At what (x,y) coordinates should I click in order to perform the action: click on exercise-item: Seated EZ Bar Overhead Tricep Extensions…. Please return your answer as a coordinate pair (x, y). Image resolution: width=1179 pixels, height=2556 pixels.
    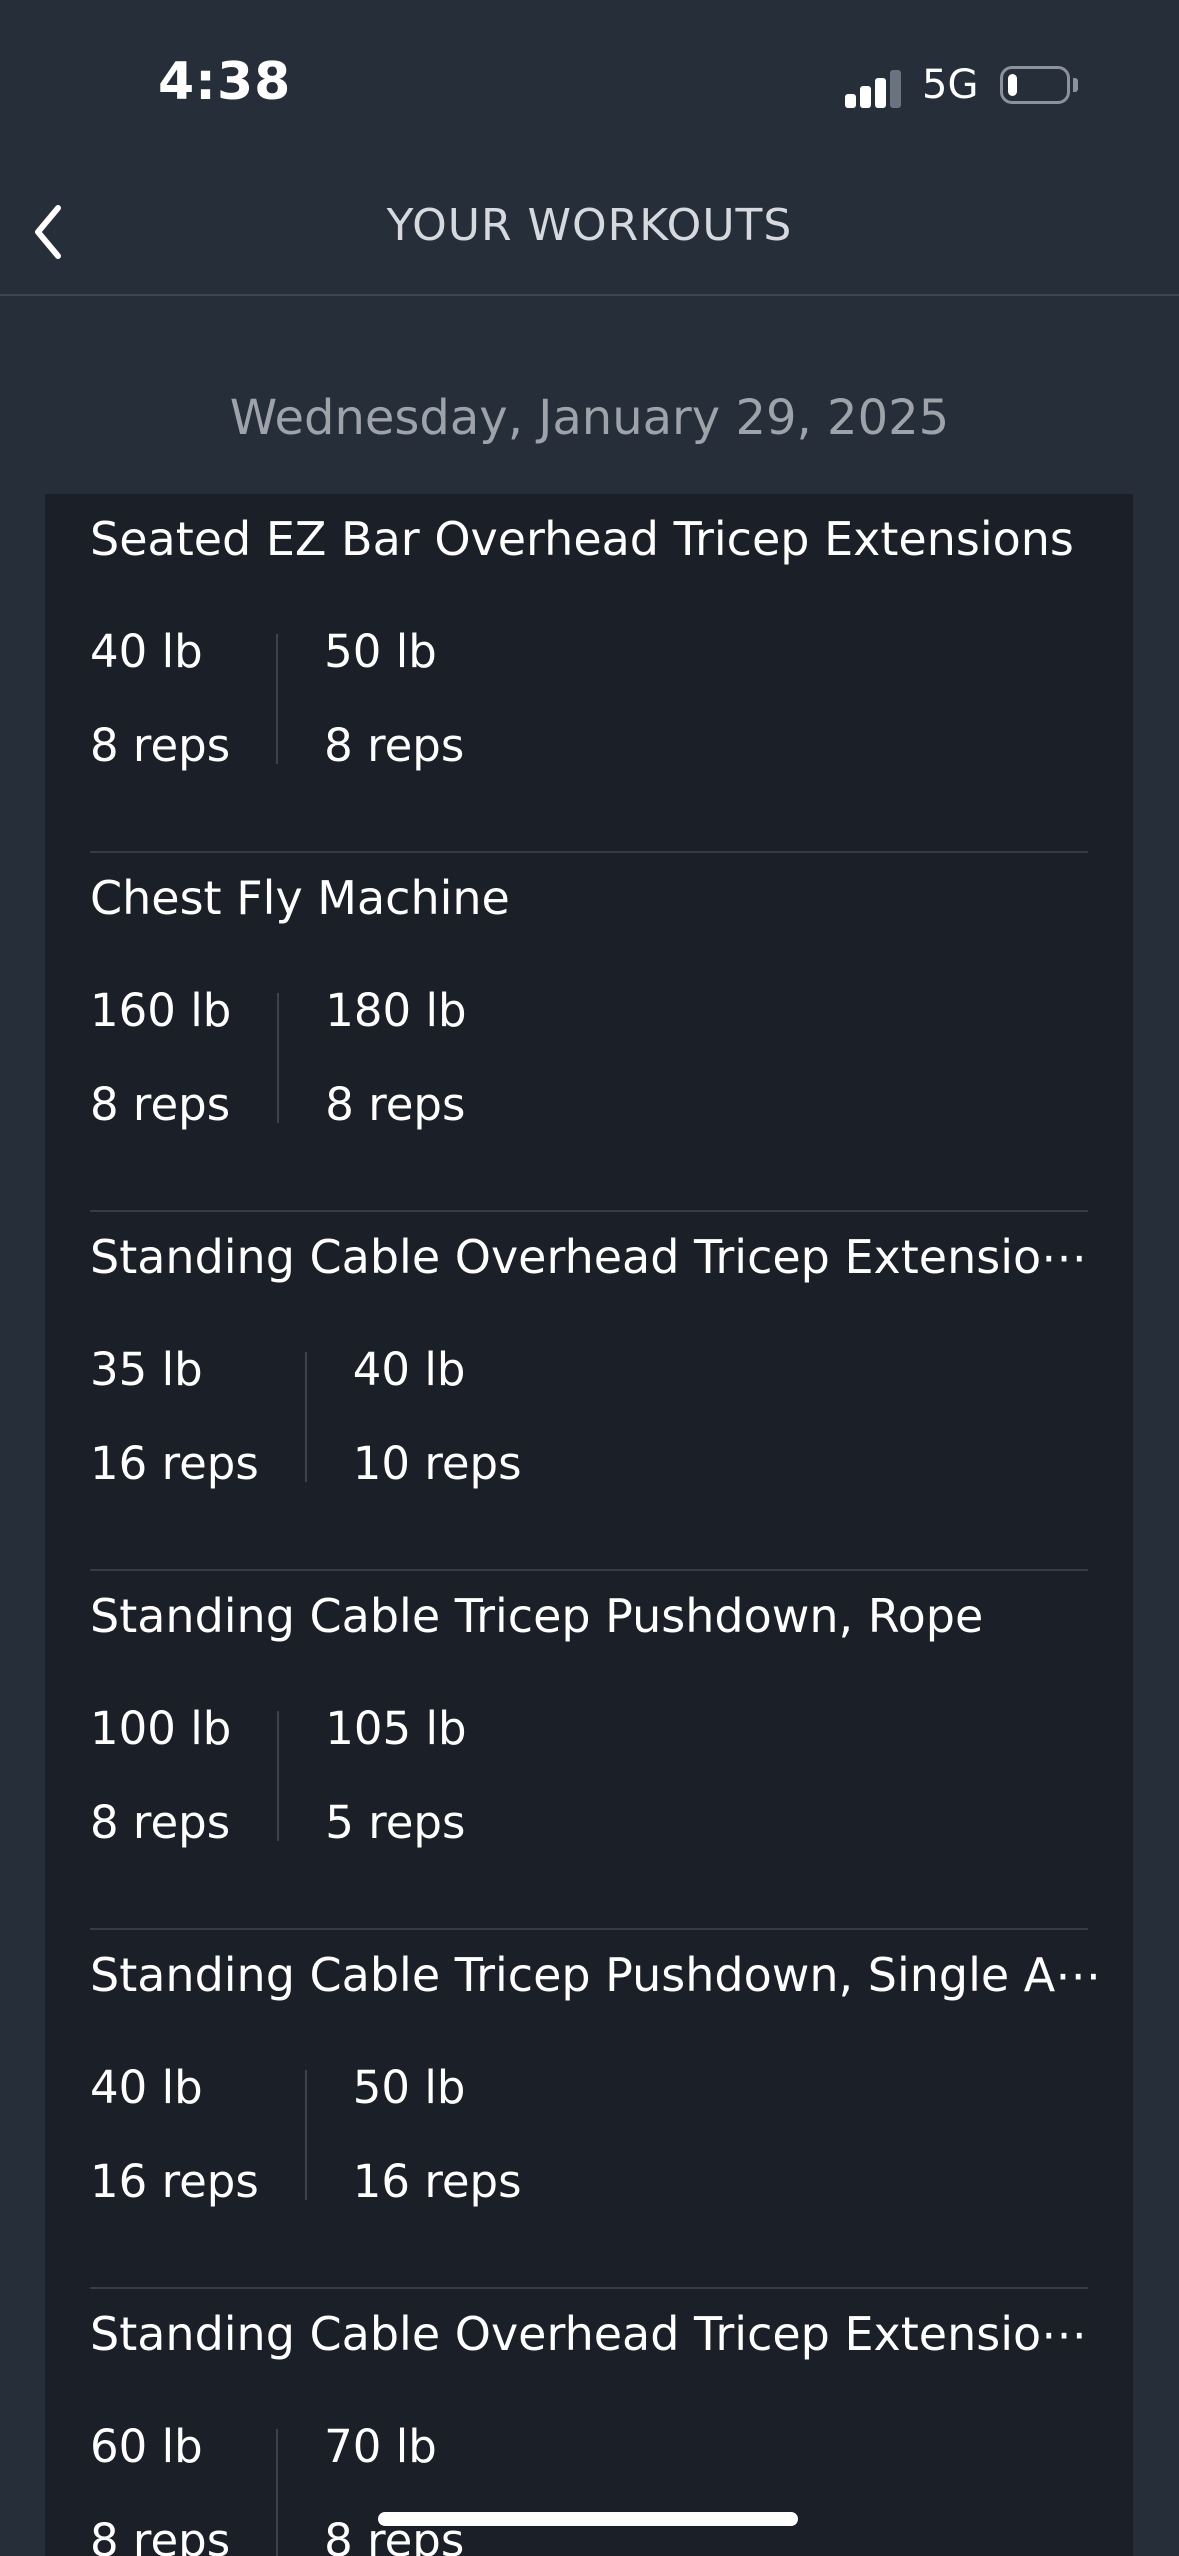
    Looking at the image, I should click on (589, 673).